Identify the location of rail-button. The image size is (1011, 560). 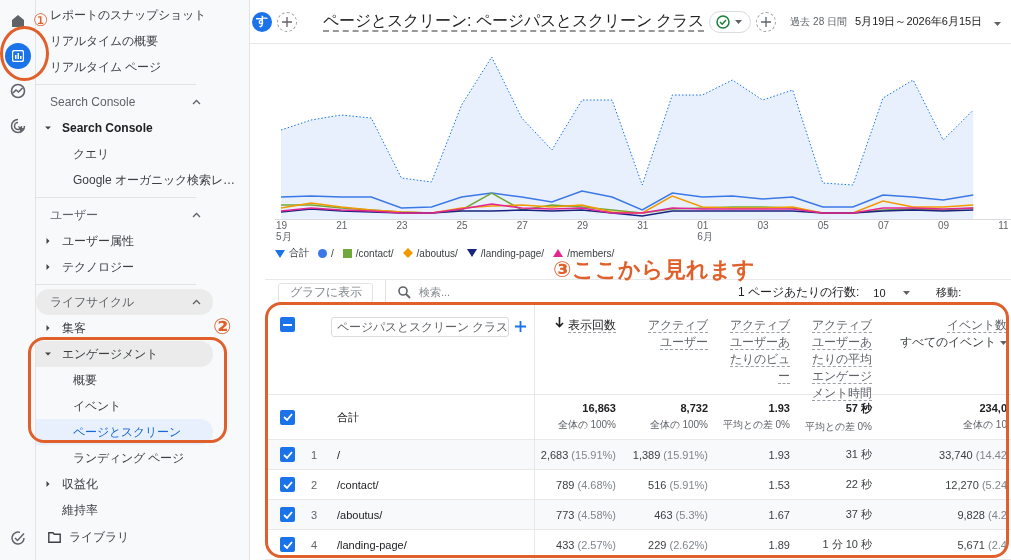
(17, 56).